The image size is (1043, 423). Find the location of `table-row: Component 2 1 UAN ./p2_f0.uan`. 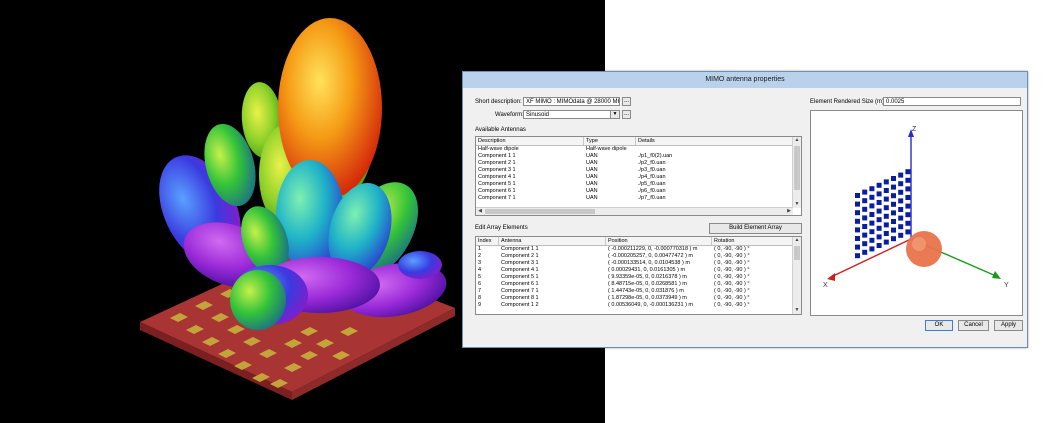

table-row: Component 2 1 UAN ./p2_f0.uan is located at coordinates (638, 163).